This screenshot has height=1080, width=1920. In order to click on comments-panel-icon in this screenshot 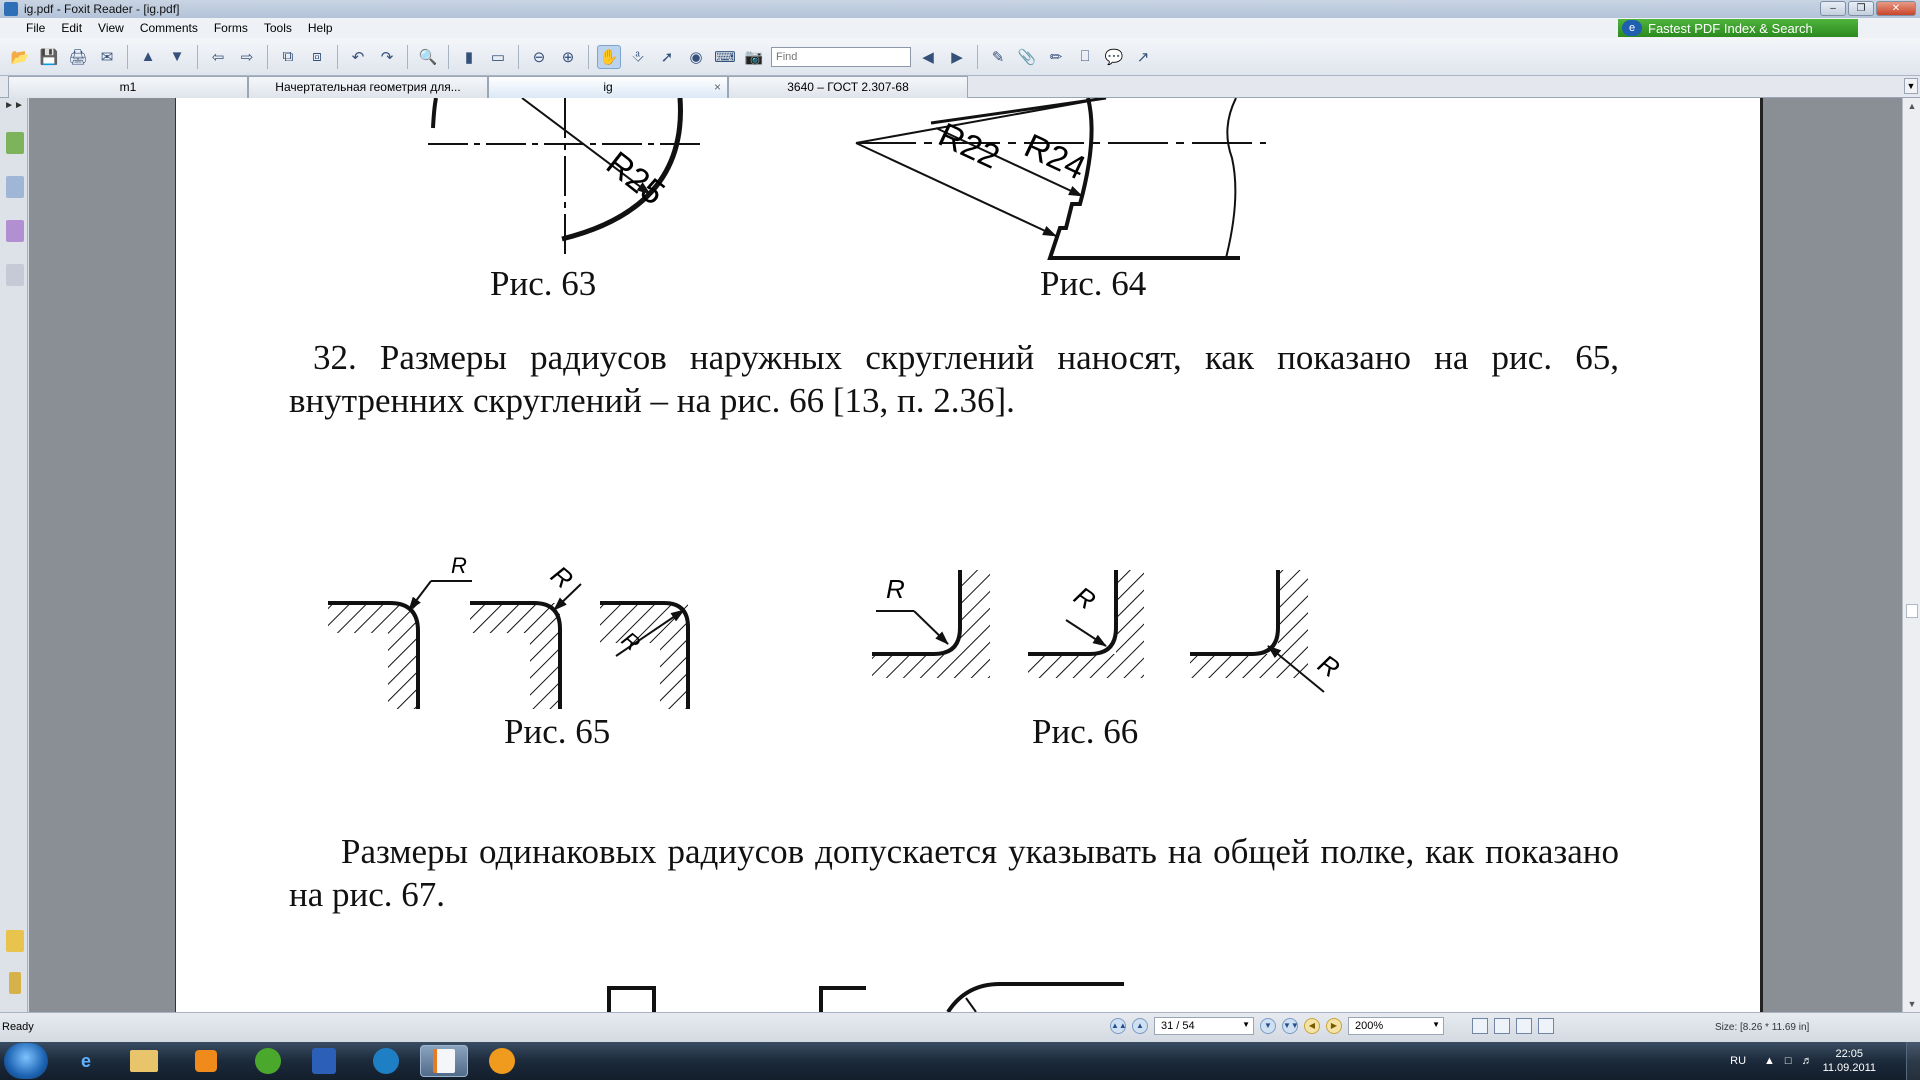, I will do `click(15, 941)`.